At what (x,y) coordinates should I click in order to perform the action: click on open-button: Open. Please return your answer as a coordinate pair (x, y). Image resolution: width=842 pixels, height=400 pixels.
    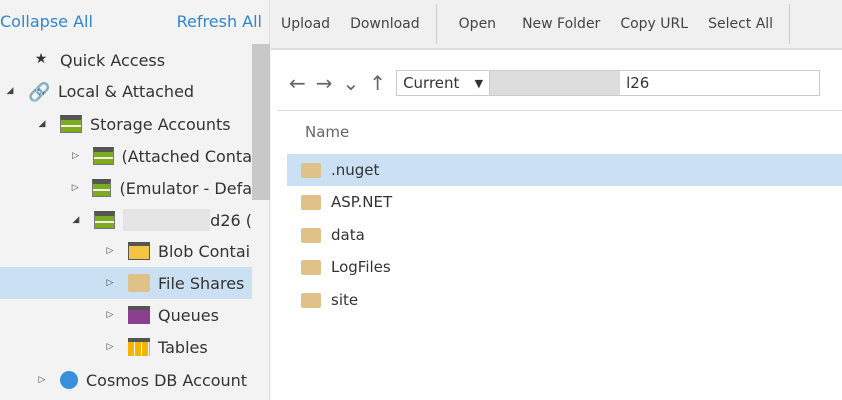
    Looking at the image, I should click on (477, 24).